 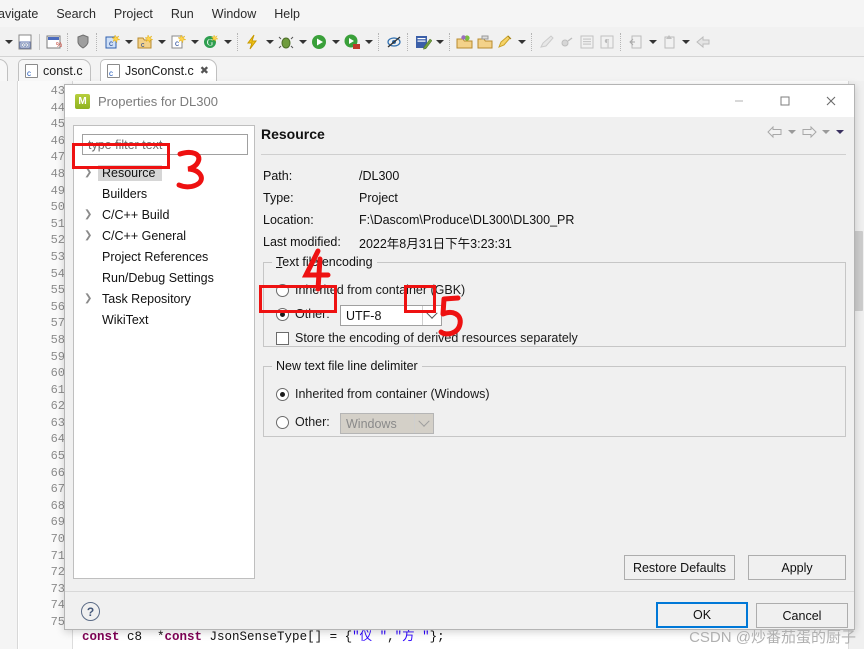 What do you see at coordinates (685, 42) in the screenshot?
I see `previous-annotation-dropdown-icon` at bounding box center [685, 42].